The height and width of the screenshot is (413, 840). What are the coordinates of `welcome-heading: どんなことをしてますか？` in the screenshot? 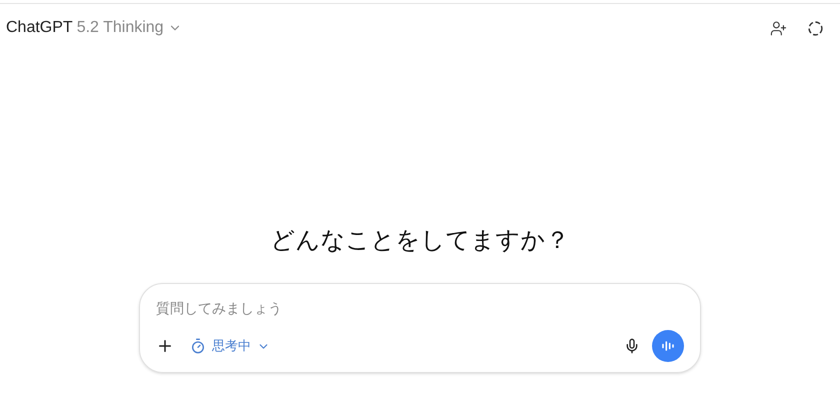 It's located at (420, 241).